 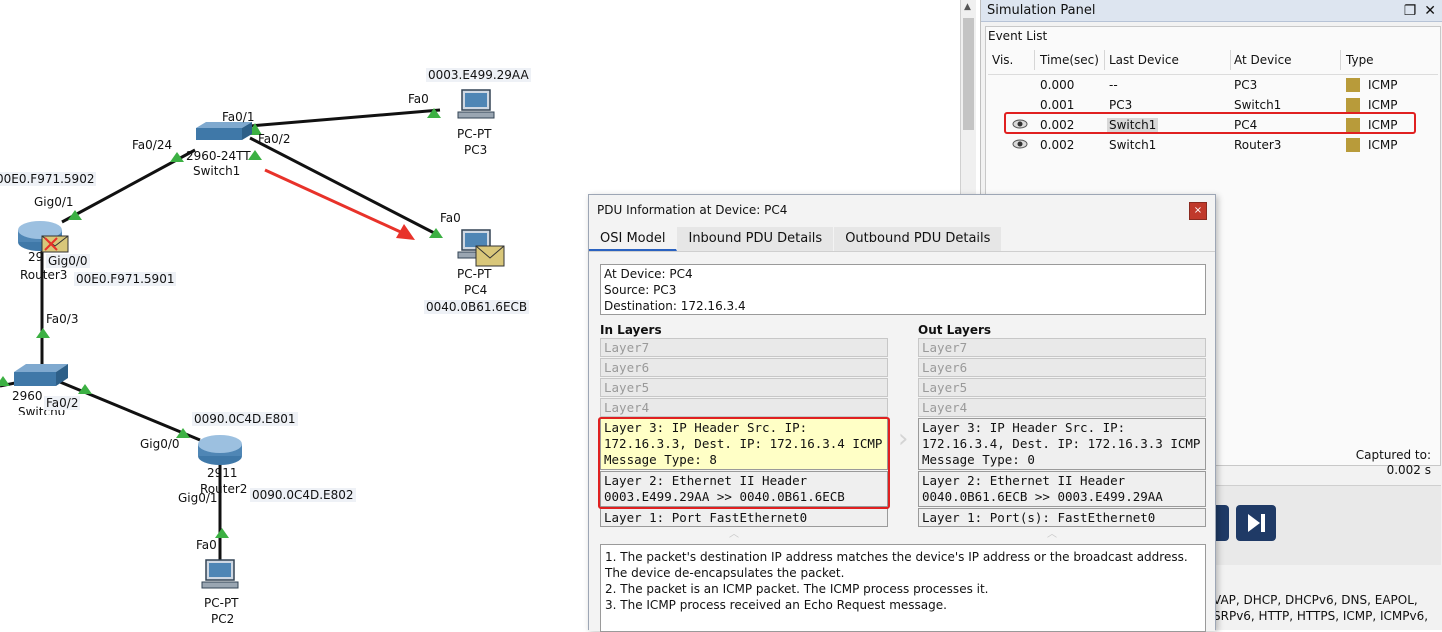 I want to click on simulation-panel-titlebar: Simulation Panel ❐ ✕, so click(x=1211, y=11).